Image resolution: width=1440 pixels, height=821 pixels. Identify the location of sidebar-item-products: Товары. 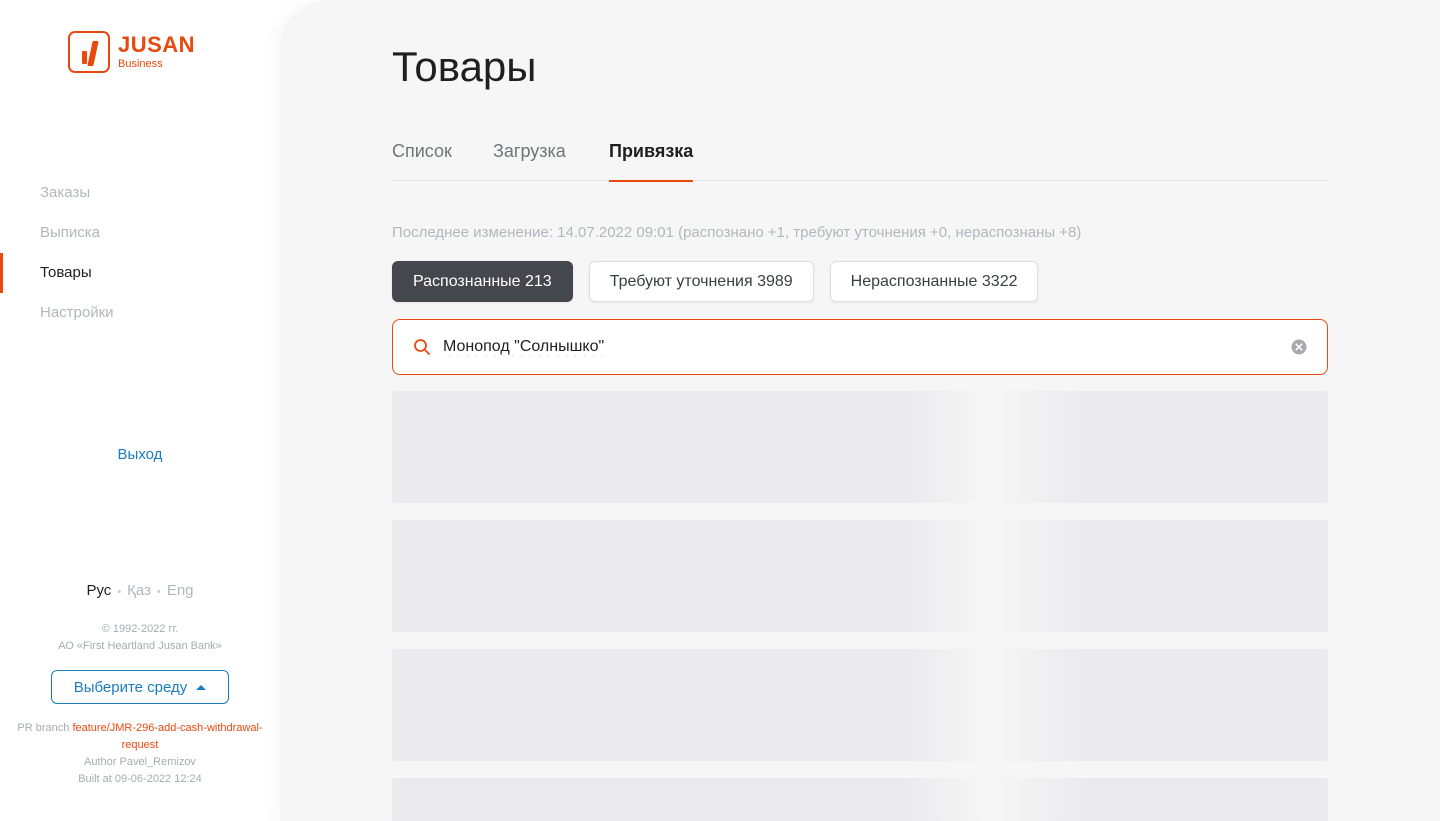
(140, 273).